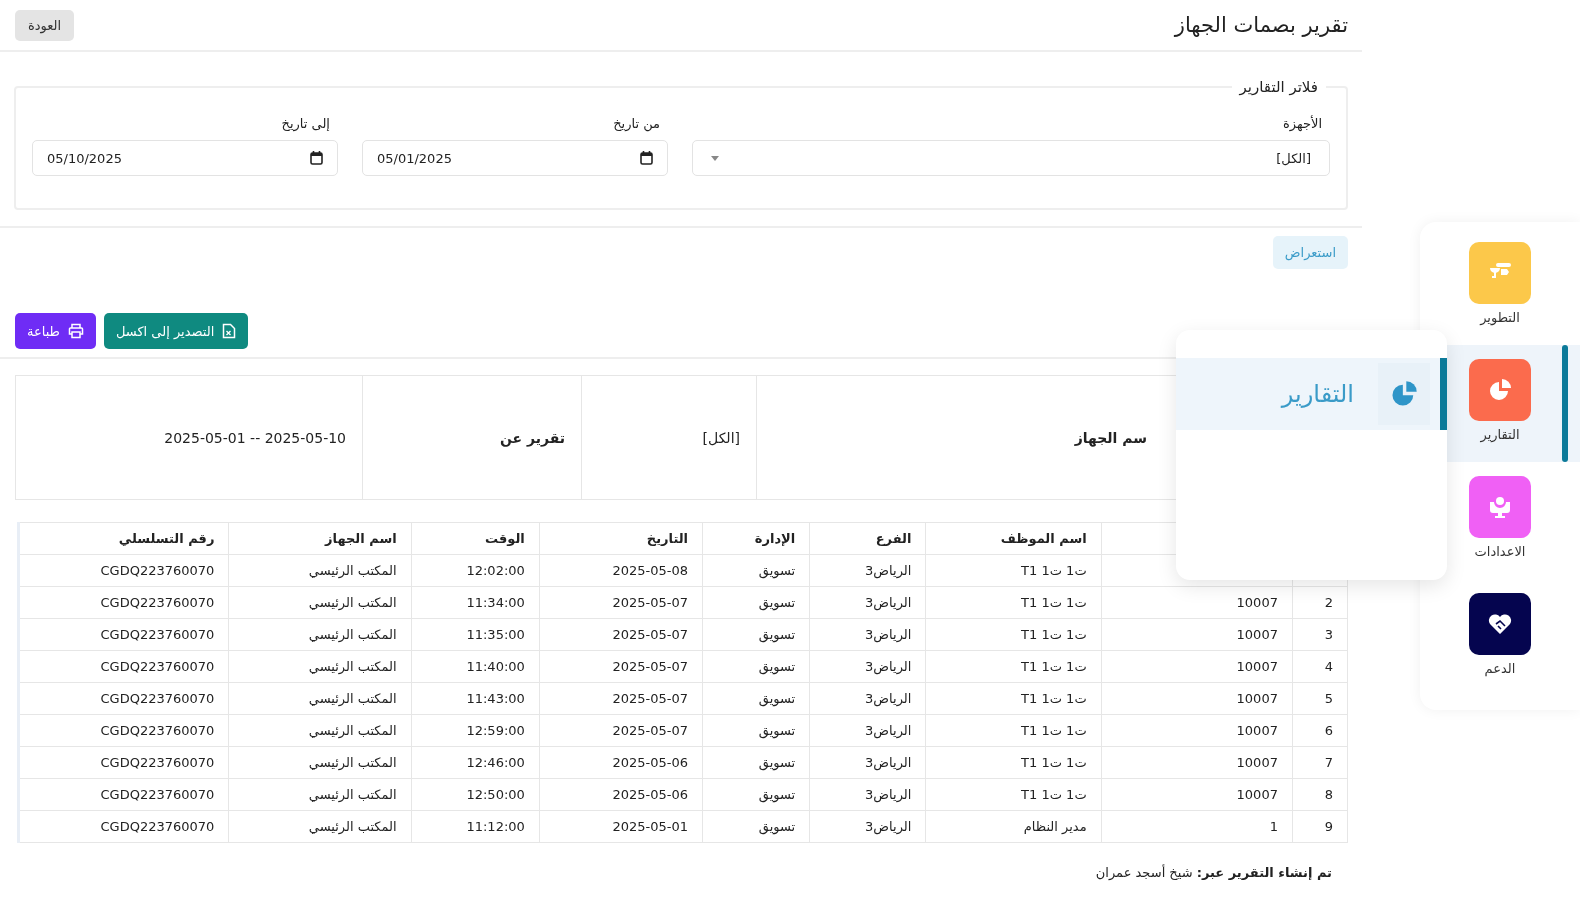 This screenshot has height=919, width=1580. Describe the element at coordinates (1320, 794) in the screenshot. I see `table-cell: 8` at that location.